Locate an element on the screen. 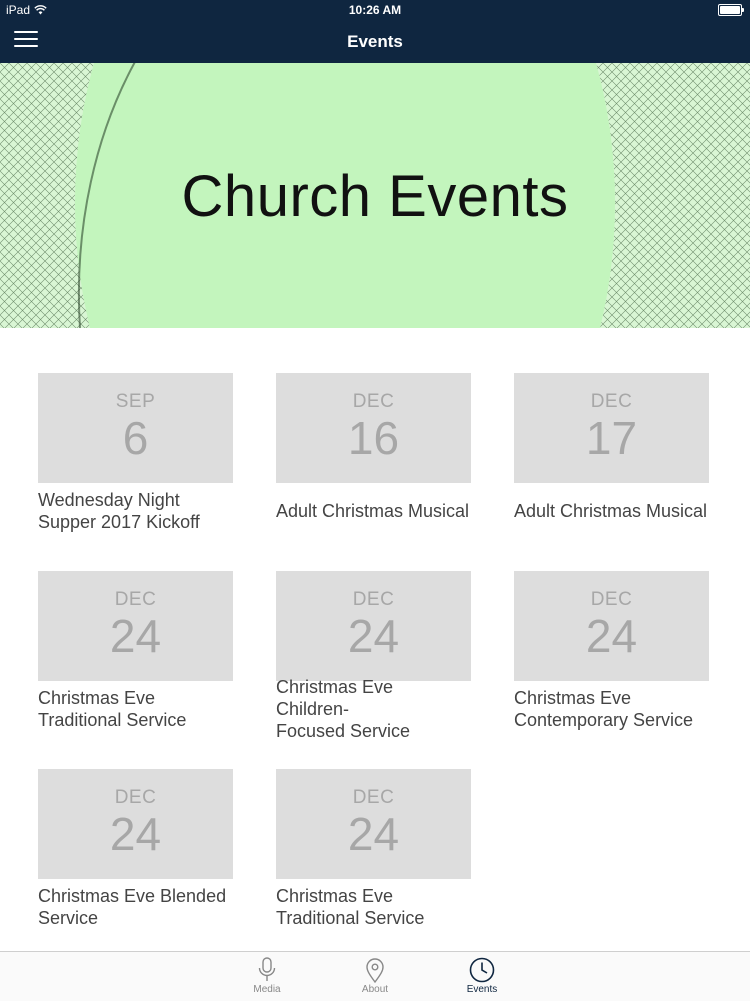  hero-title: Church Events is located at coordinates (375, 196).